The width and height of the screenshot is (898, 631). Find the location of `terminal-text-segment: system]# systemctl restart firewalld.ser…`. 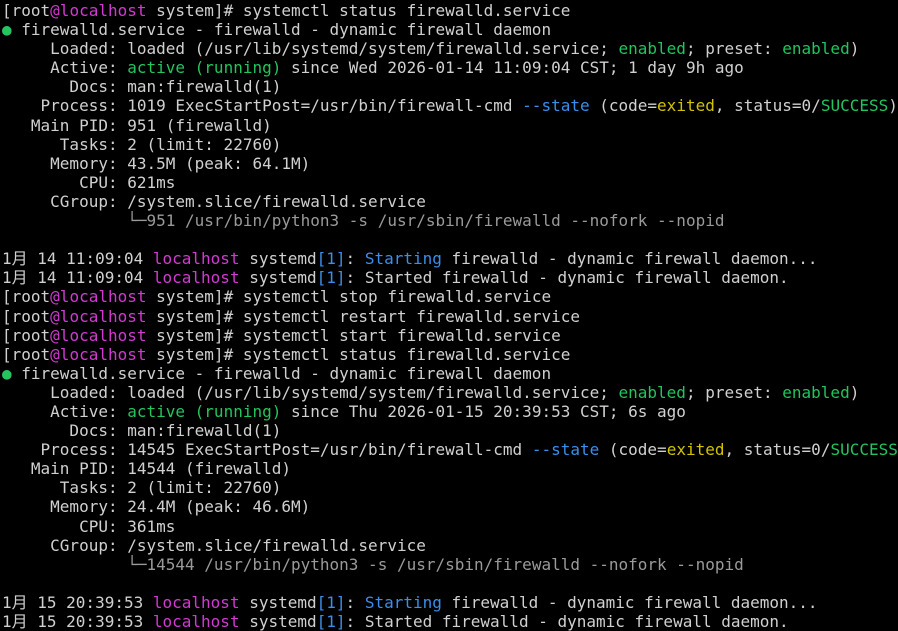

terminal-text-segment: system]# systemctl restart firewalld.ser… is located at coordinates (363, 316).